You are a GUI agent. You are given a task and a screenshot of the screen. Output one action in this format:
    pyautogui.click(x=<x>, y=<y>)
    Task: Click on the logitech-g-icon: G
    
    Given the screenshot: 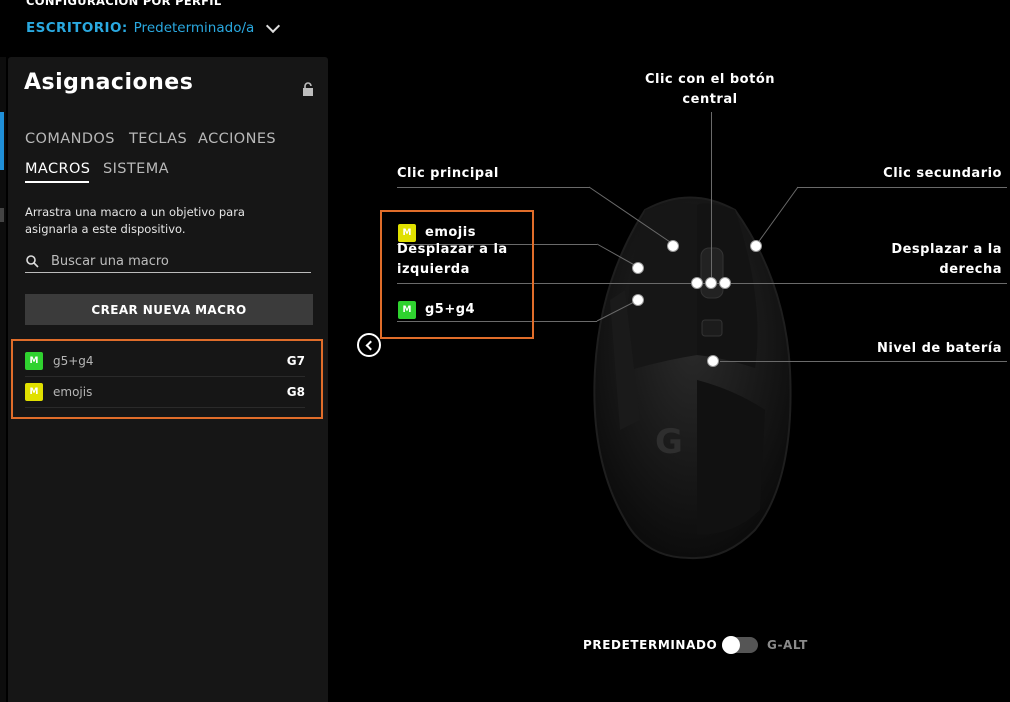 What is the action you would take?
    pyautogui.click(x=669, y=442)
    